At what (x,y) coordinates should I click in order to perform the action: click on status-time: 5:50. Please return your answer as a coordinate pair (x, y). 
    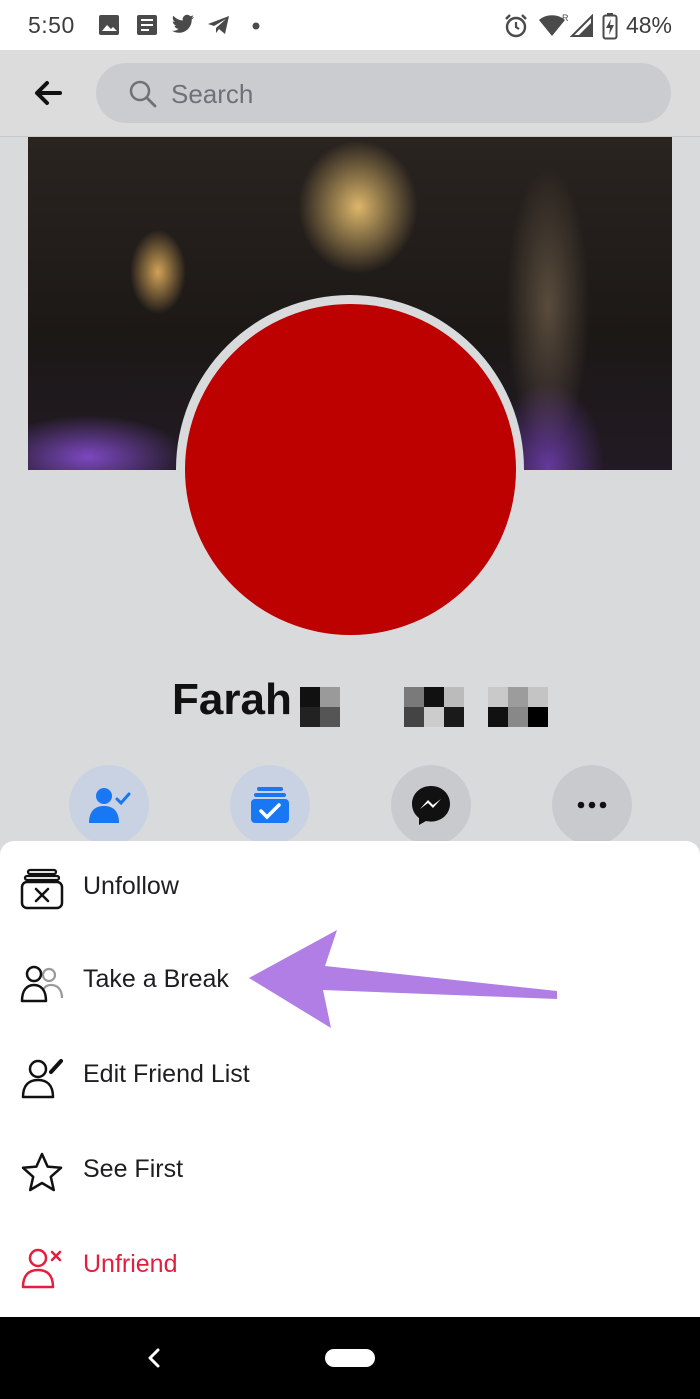
    Looking at the image, I should click on (51, 25).